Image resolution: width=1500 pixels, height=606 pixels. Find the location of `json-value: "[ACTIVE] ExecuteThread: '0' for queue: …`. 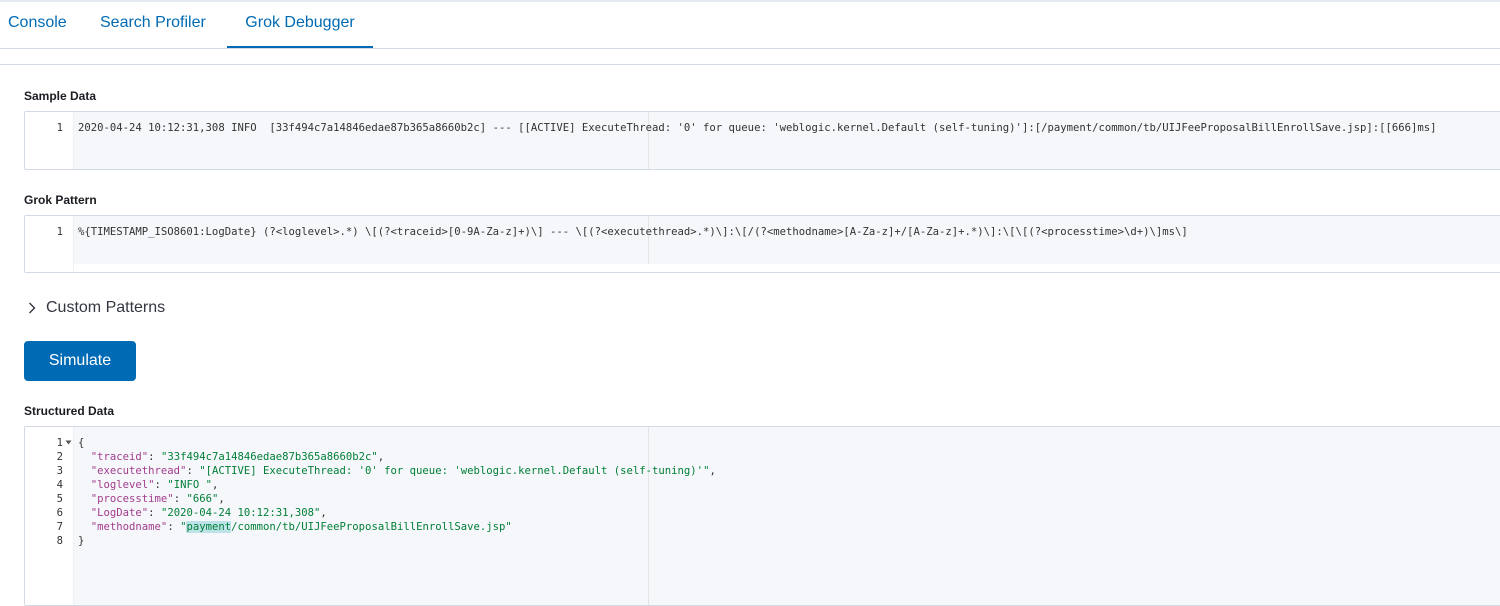

json-value: "[ACTIVE] ExecuteThread: '0' for queue: … is located at coordinates (454, 471).